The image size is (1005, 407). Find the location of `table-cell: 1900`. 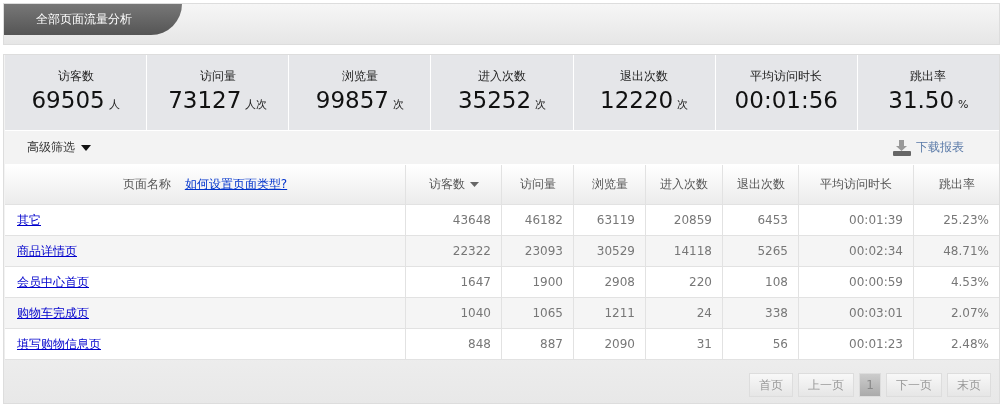

table-cell: 1900 is located at coordinates (538, 282).